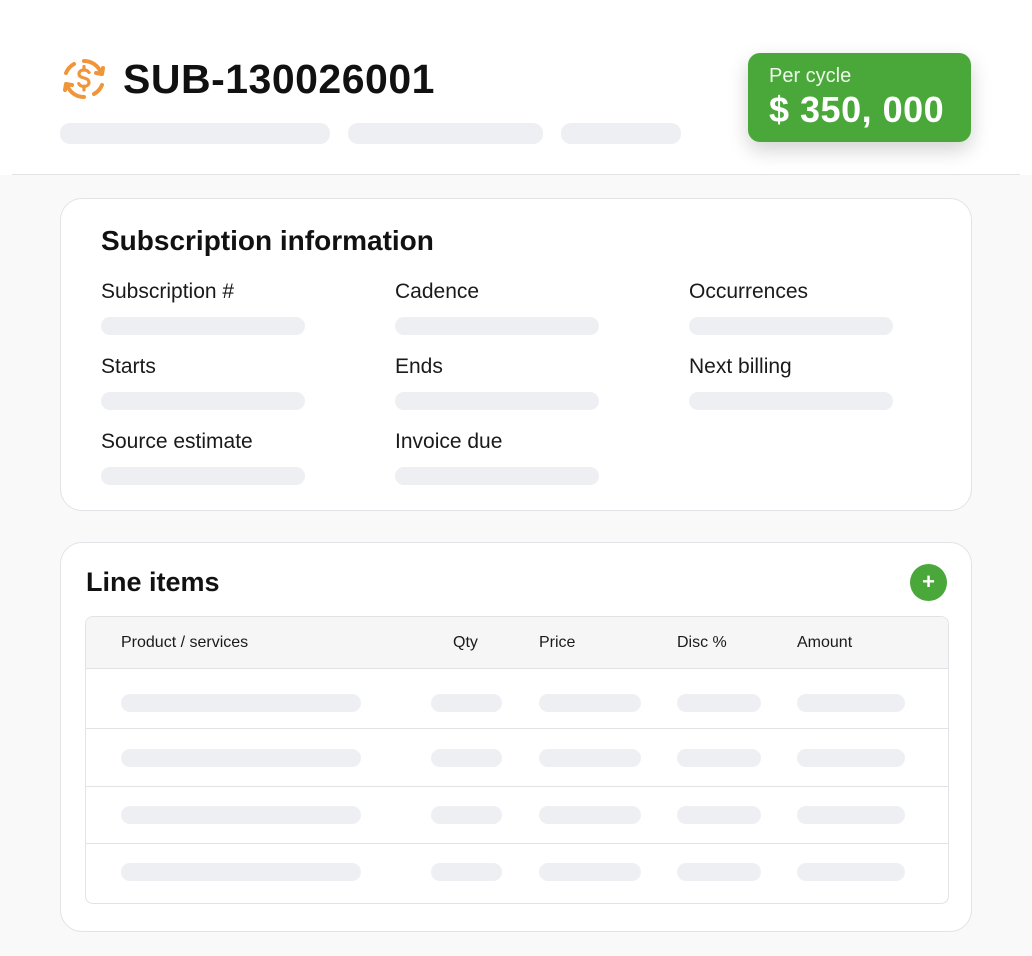 This screenshot has height=956, width=1032. What do you see at coordinates (449, 441) in the screenshot?
I see `field-label-invoice-due: Invoice due` at bounding box center [449, 441].